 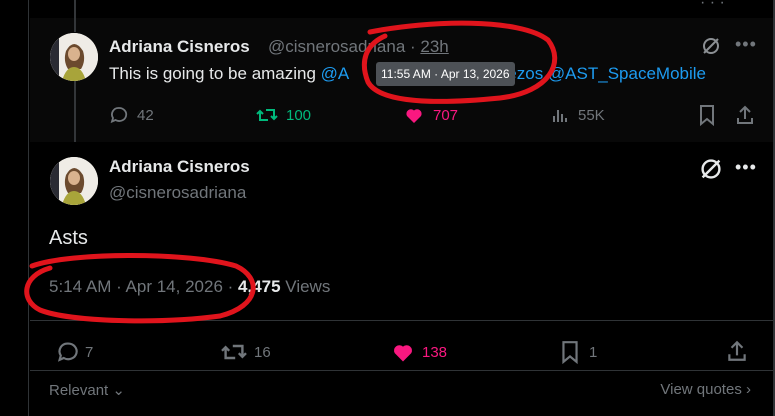 What do you see at coordinates (68, 238) in the screenshot?
I see `post-text: Asts` at bounding box center [68, 238].